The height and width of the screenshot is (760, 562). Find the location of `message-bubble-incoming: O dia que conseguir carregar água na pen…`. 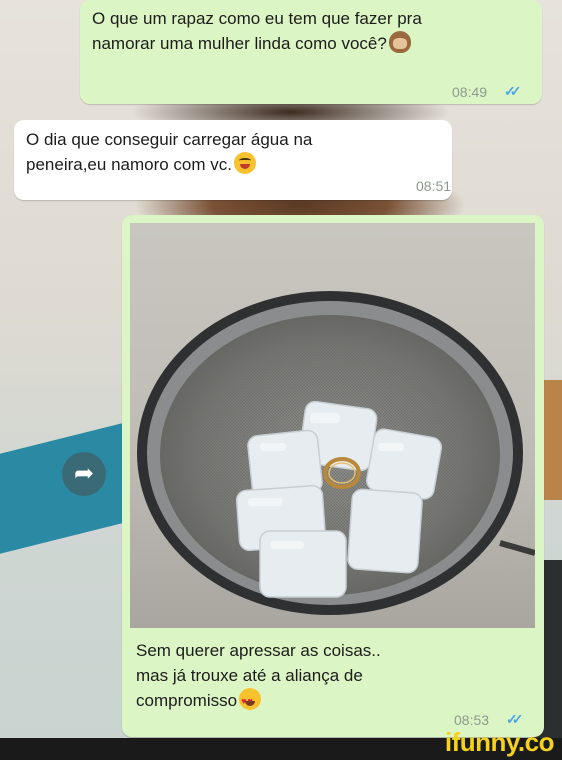

message-bubble-incoming: O dia que conseguir carregar água na pen… is located at coordinates (233, 160).